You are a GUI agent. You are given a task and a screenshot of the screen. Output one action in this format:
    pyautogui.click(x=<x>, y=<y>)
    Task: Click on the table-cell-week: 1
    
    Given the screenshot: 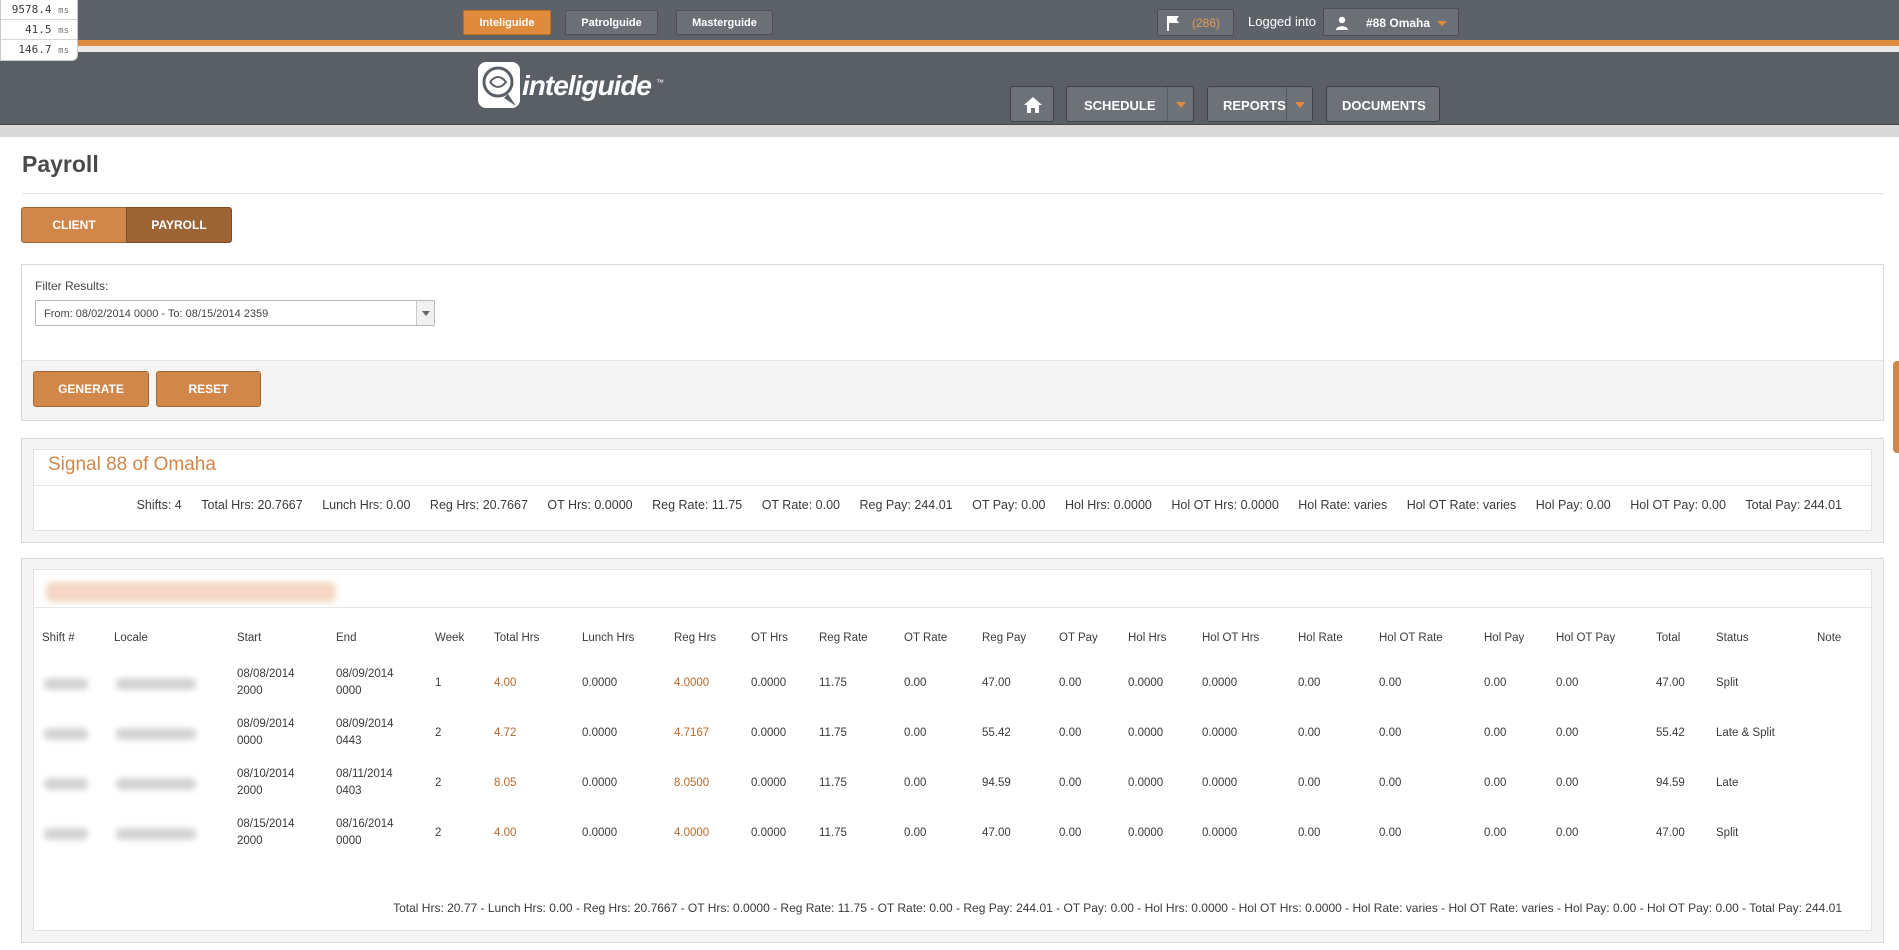 What is the action you would take?
    pyautogui.click(x=438, y=683)
    